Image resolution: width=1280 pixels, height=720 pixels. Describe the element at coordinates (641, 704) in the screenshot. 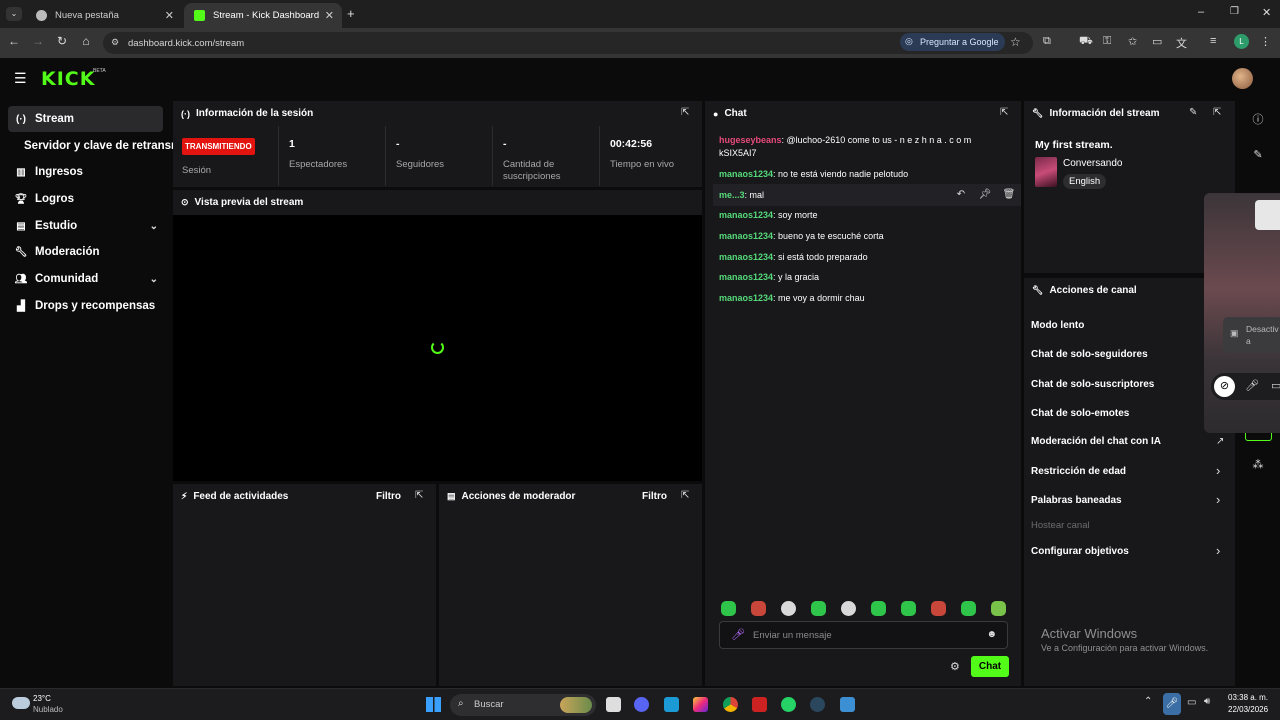

I see `discord-icon` at that location.